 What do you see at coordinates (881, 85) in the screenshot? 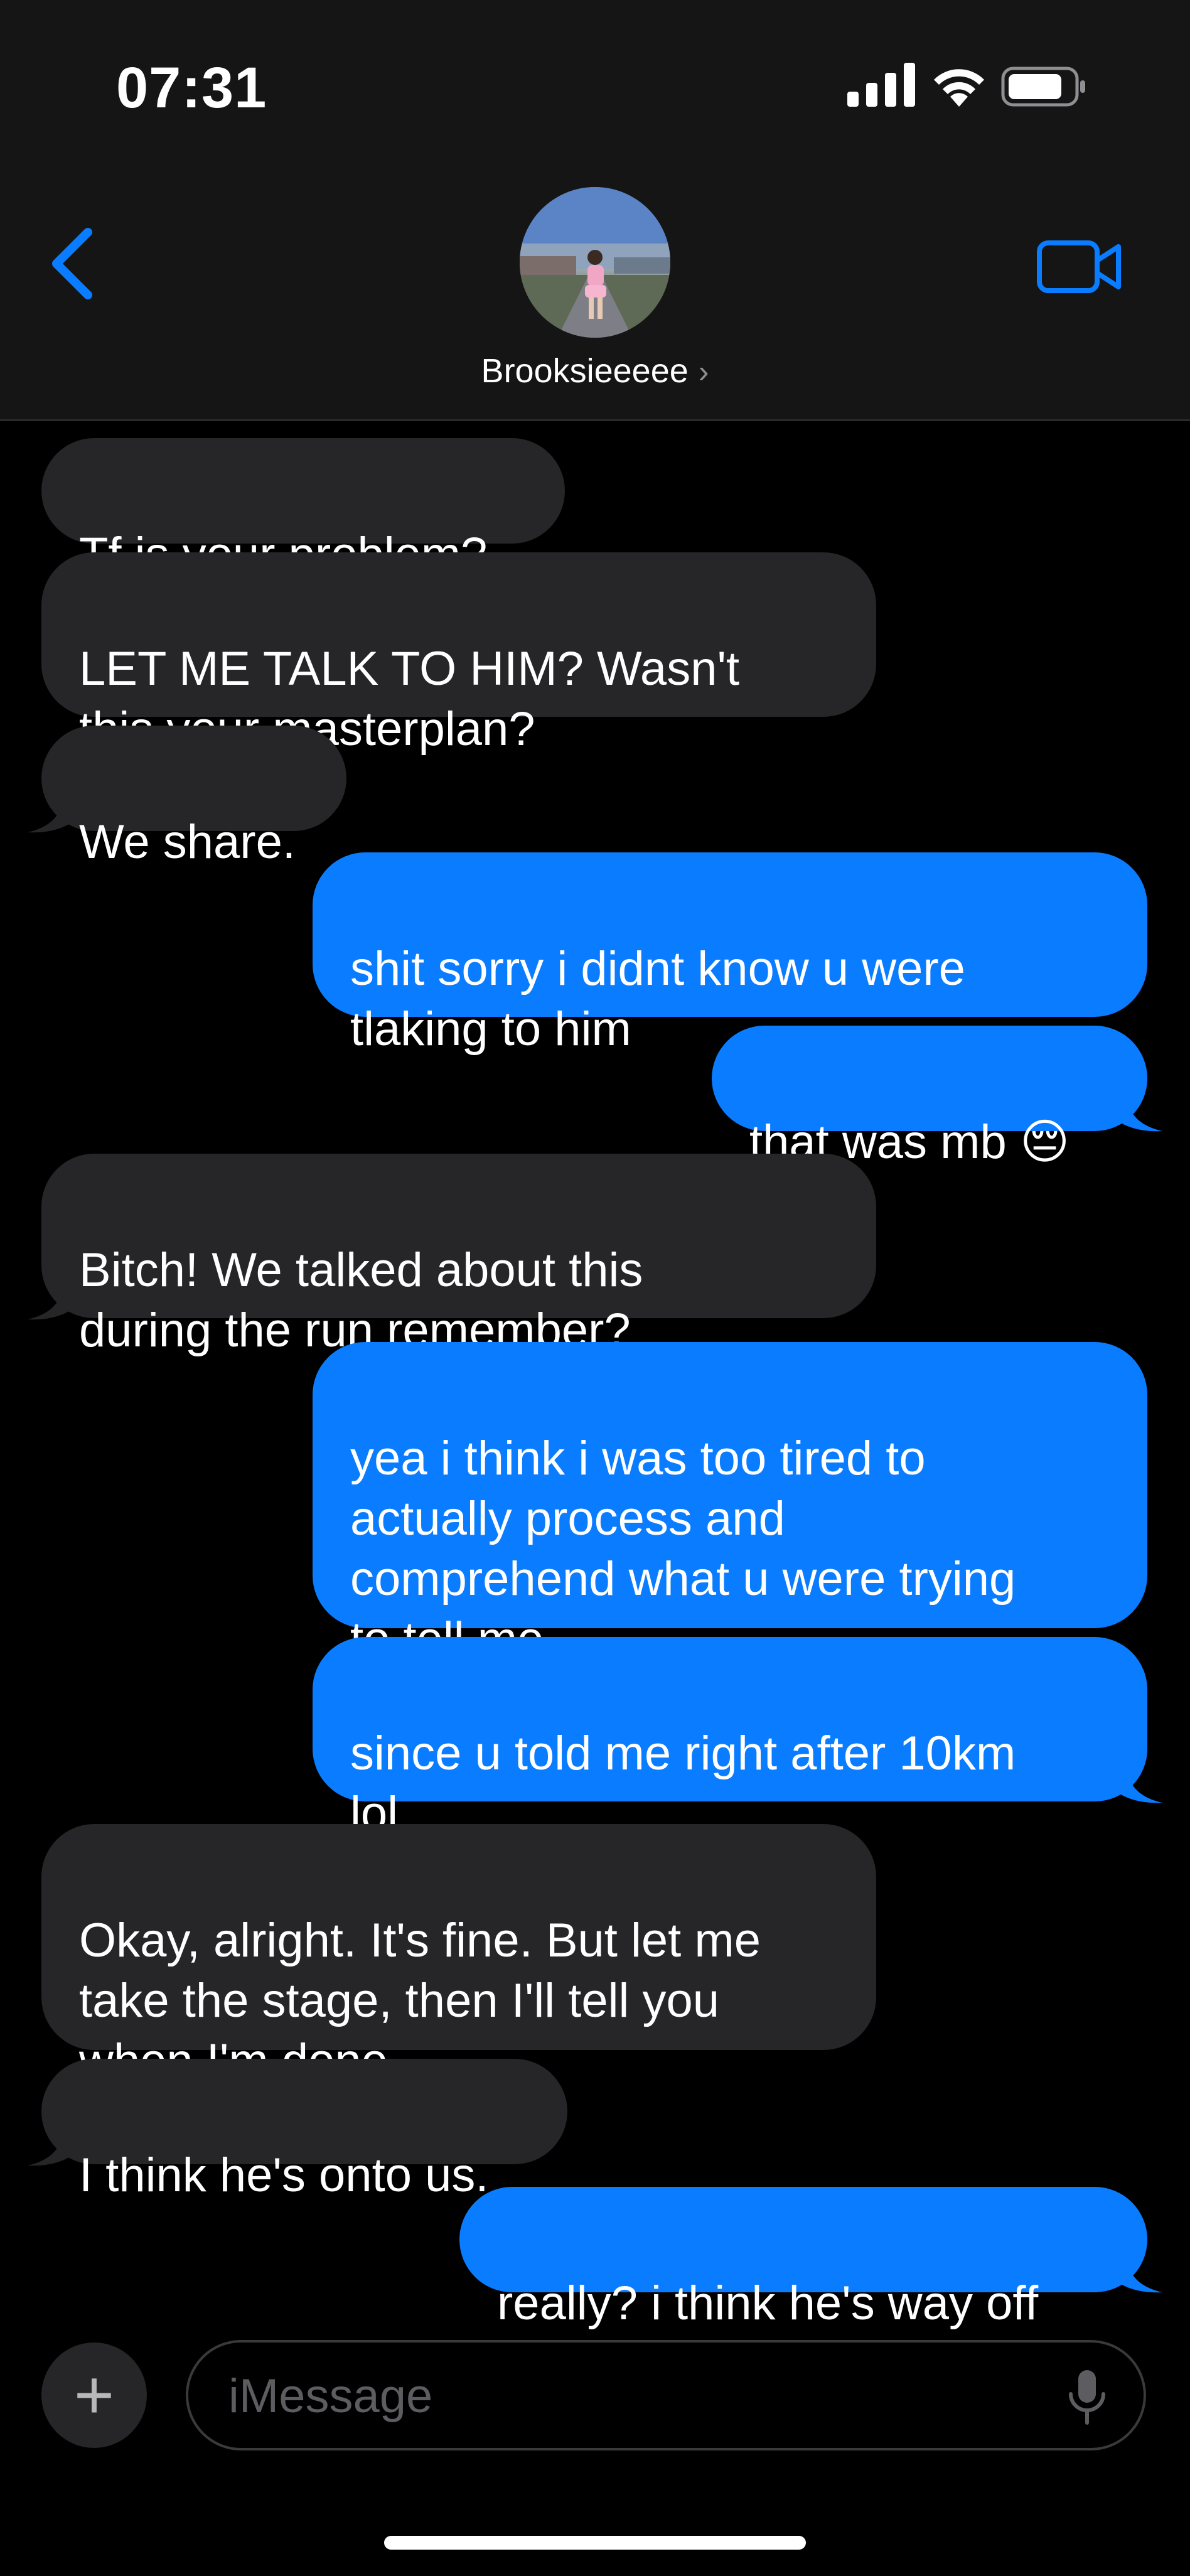
I see `cellular-signal-icon` at bounding box center [881, 85].